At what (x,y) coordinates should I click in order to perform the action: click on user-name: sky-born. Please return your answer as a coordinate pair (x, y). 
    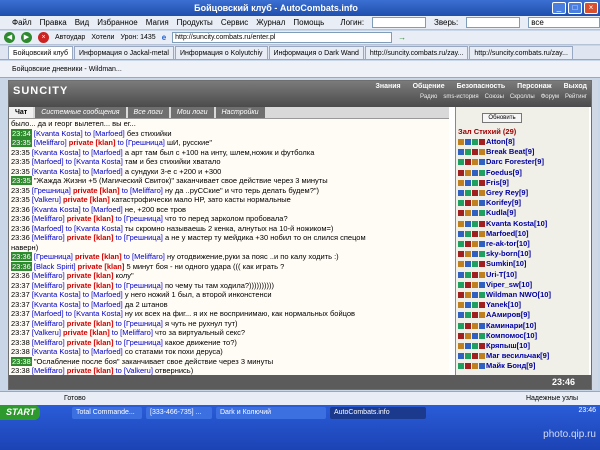
    Looking at the image, I should click on (502, 253).